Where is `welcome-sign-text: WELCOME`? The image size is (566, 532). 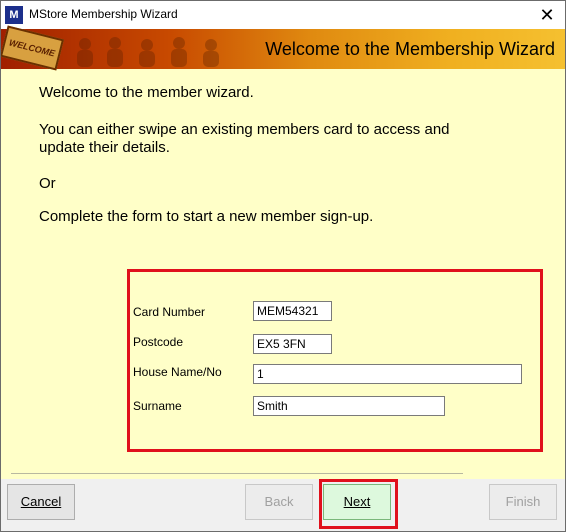
welcome-sign-text: WELCOME is located at coordinates (32, 48).